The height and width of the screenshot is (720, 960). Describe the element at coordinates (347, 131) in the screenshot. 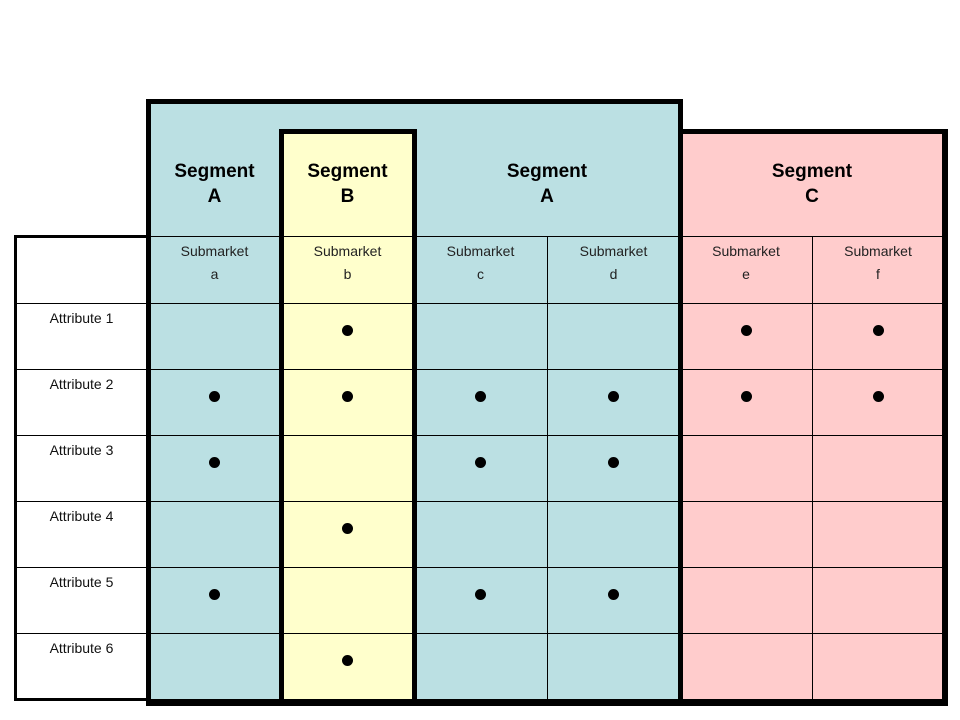

I see `segment-b-frame-top` at that location.